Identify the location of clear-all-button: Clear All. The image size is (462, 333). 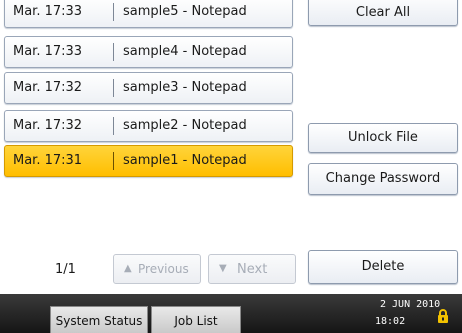
(383, 13).